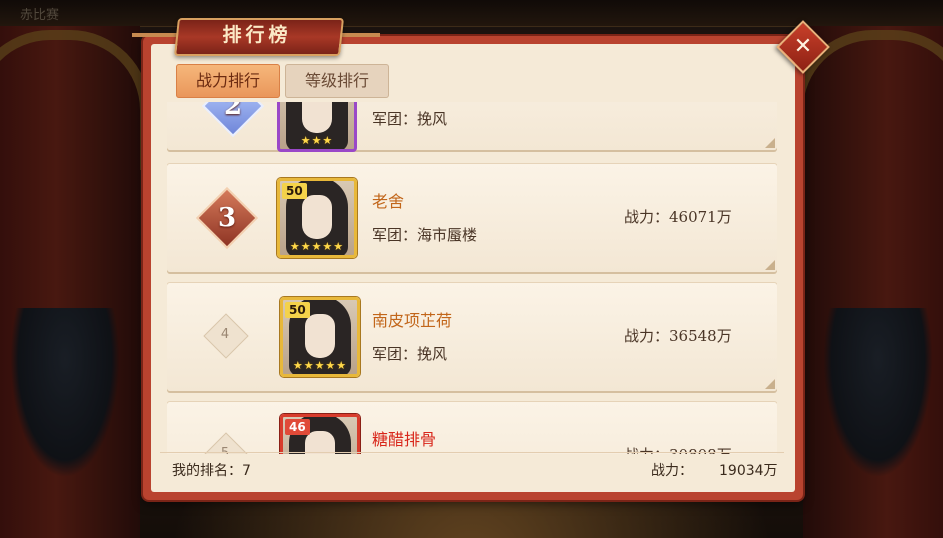  What do you see at coordinates (472, 452) in the screenshot?
I see `footer-divider` at bounding box center [472, 452].